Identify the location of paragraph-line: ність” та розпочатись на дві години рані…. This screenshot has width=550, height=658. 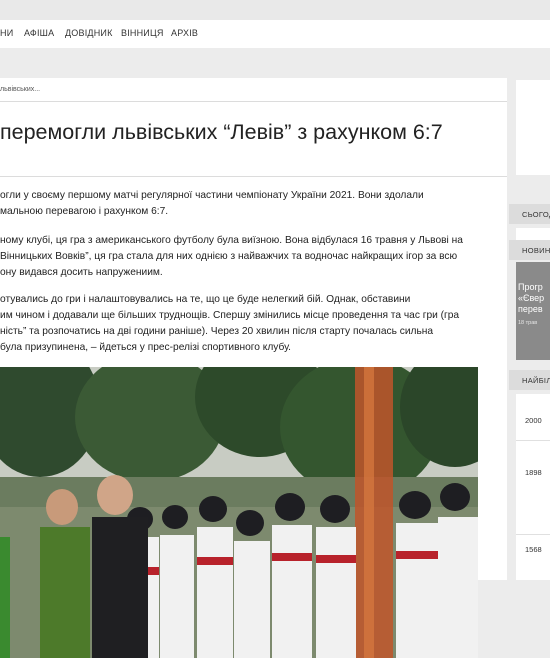
(217, 331).